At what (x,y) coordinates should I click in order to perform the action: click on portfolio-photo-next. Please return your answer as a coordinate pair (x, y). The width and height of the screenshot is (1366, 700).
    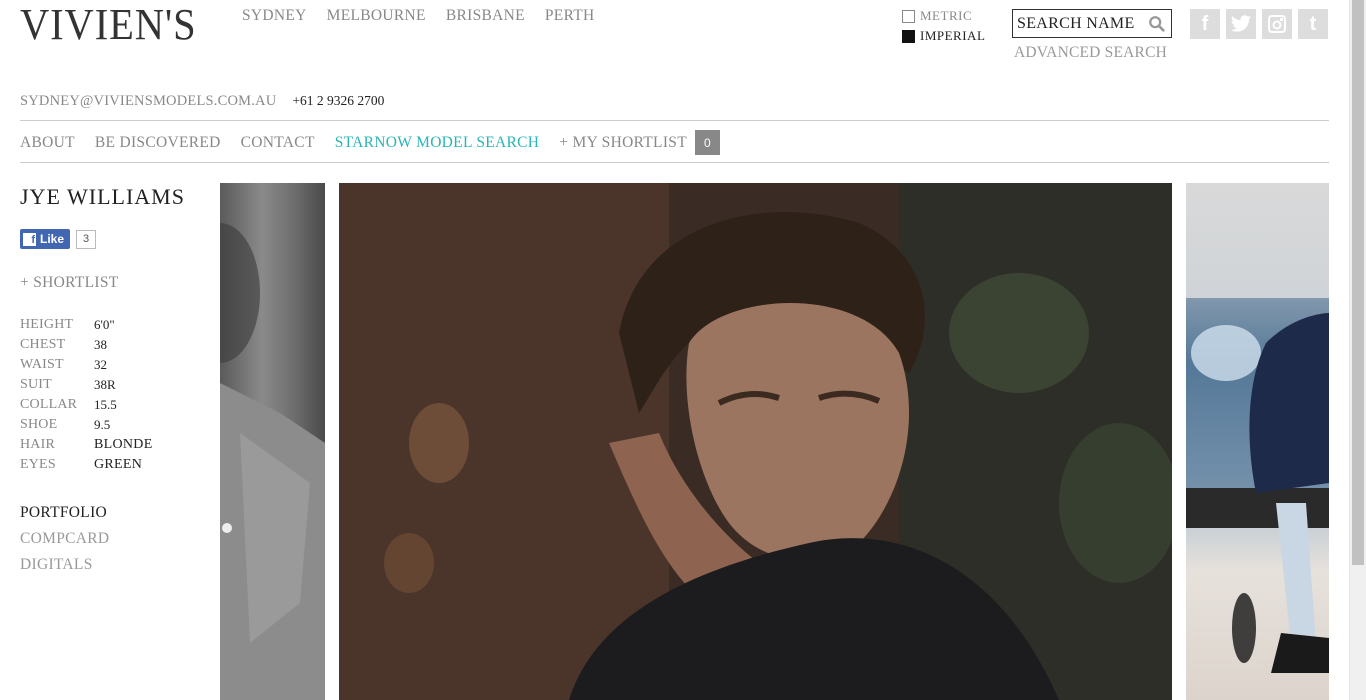
    Looking at the image, I should click on (1257, 441).